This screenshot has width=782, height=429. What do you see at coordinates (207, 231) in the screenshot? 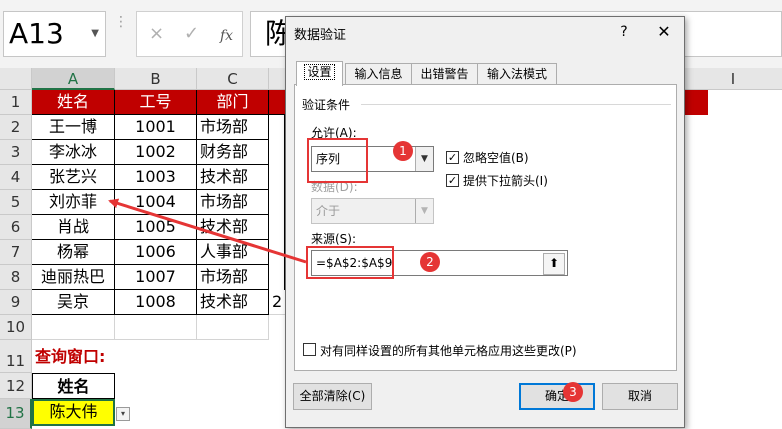
I see `annotation-arrow` at bounding box center [207, 231].